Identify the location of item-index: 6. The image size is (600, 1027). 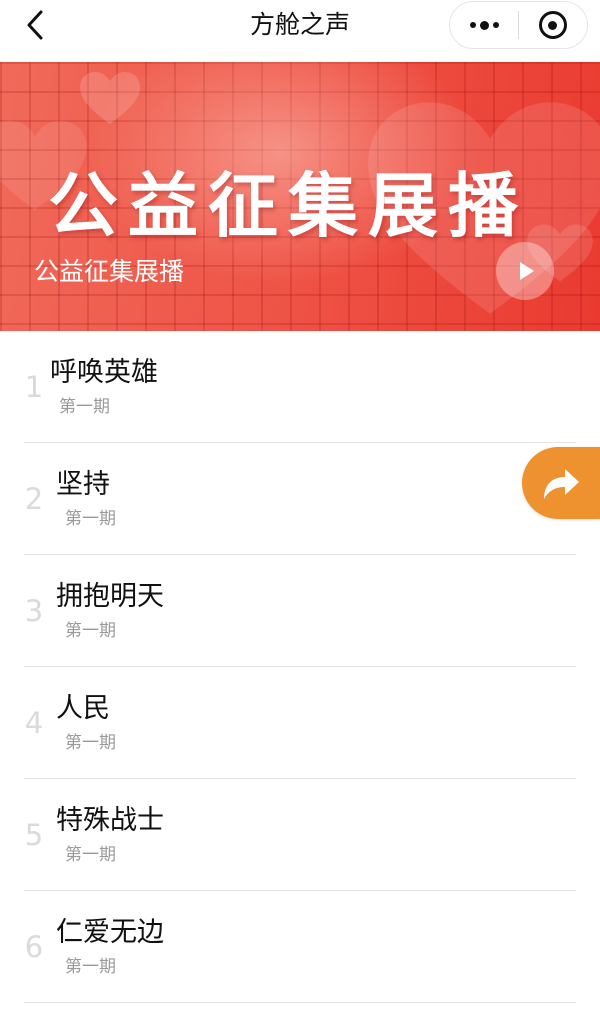
(34, 947).